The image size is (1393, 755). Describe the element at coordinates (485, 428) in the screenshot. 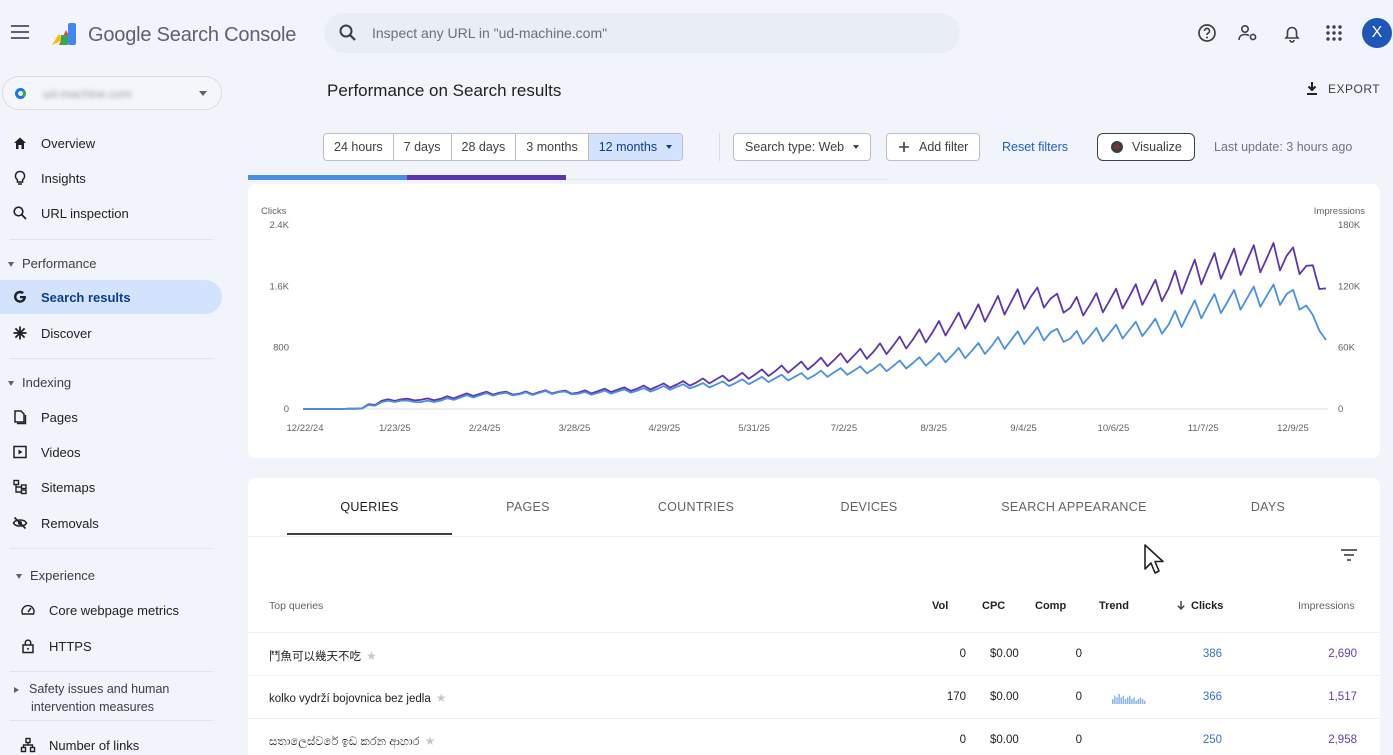

I see `x-tick-label: 2/24/25` at that location.